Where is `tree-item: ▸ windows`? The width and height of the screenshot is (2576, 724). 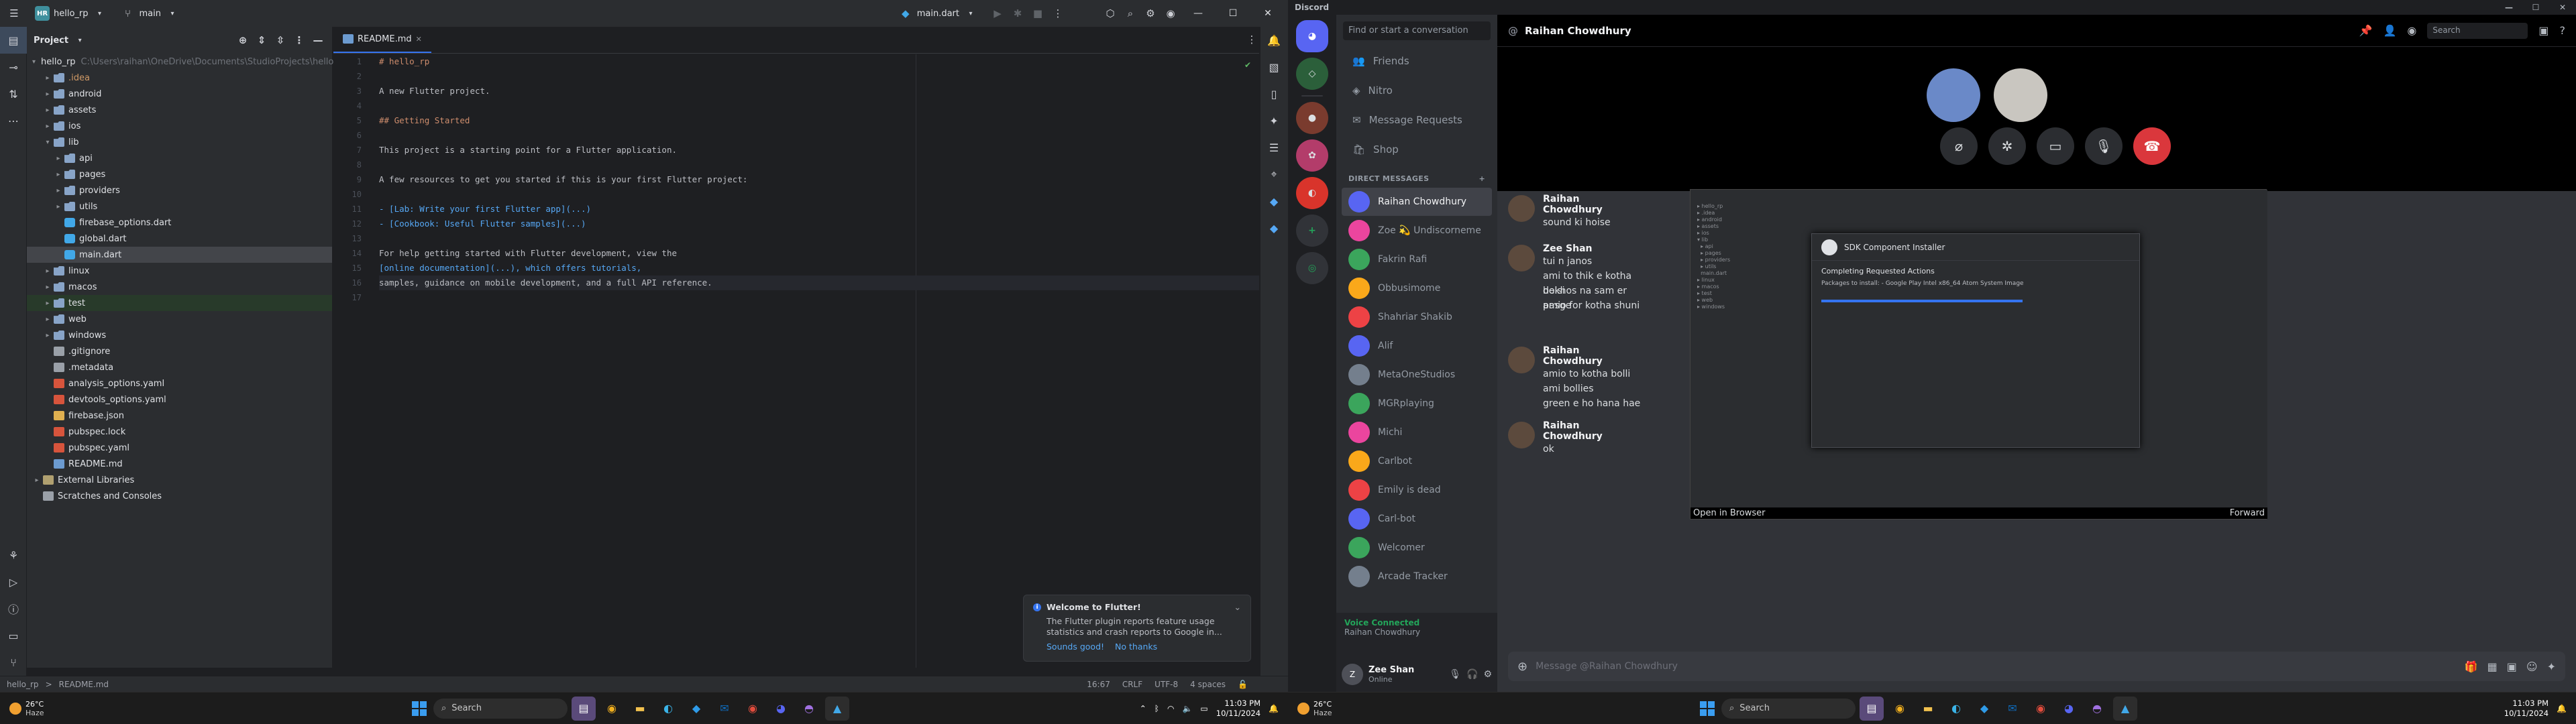
tree-item: ▸ windows is located at coordinates (179, 335).